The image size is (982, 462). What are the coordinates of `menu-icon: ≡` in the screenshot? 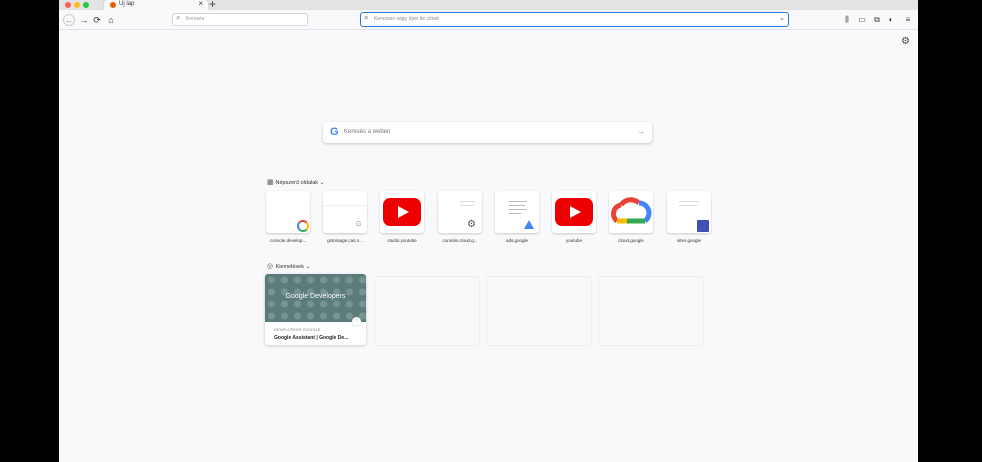 It's located at (908, 20).